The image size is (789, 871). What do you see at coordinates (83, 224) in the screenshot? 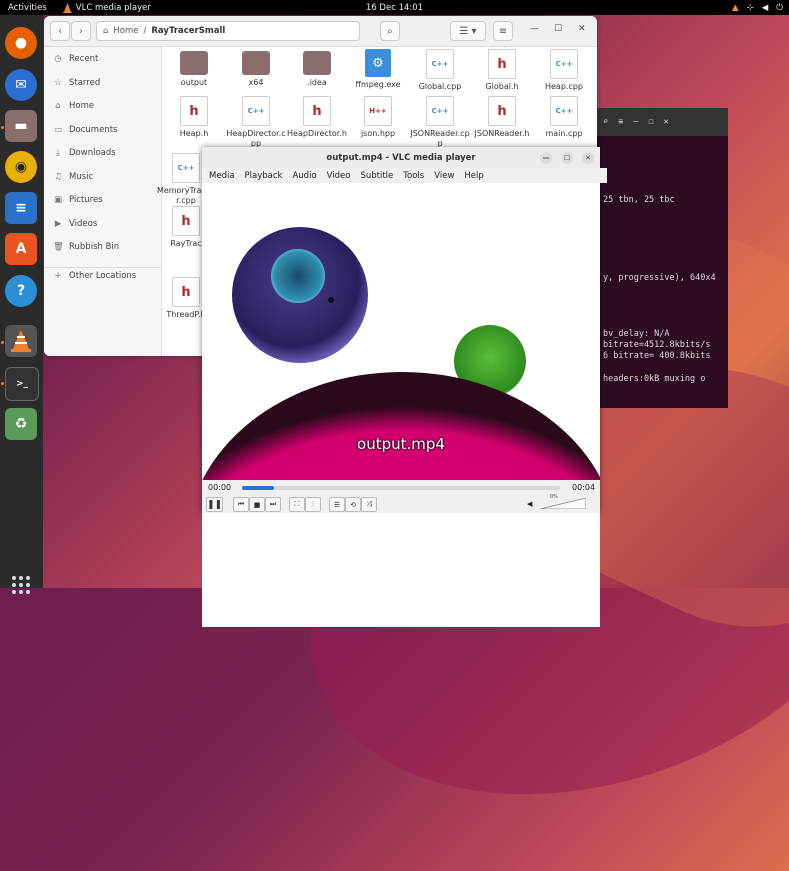
I see `sidebar-item-label: Videos` at bounding box center [83, 224].